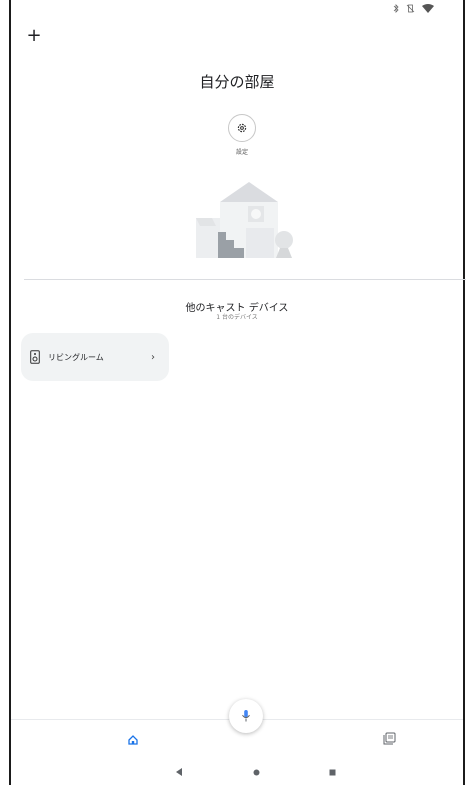  What do you see at coordinates (332, 772) in the screenshot?
I see `recent-apps-icon` at bounding box center [332, 772].